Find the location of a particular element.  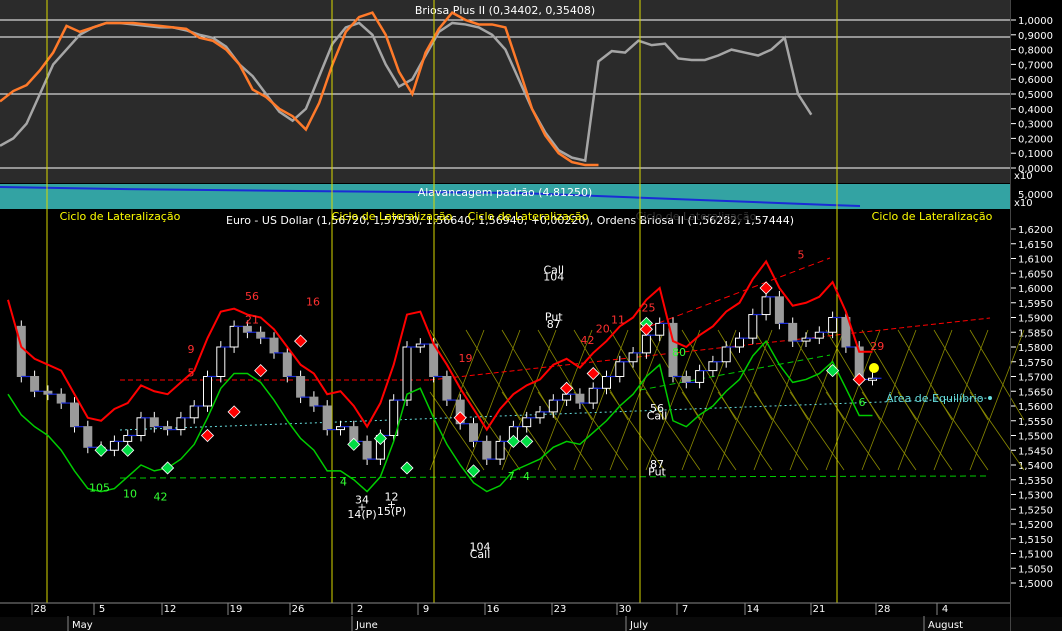

x-tick-label: 7 is located at coordinates (685, 609).